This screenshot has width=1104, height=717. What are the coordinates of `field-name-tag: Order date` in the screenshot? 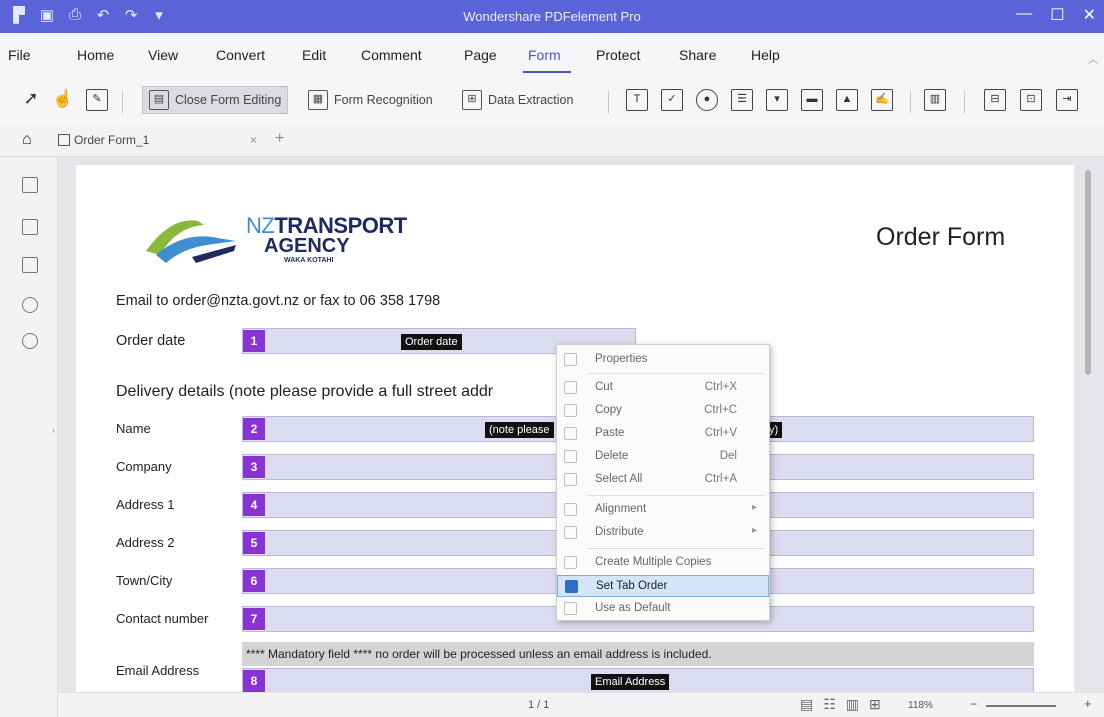 It's located at (431, 342).